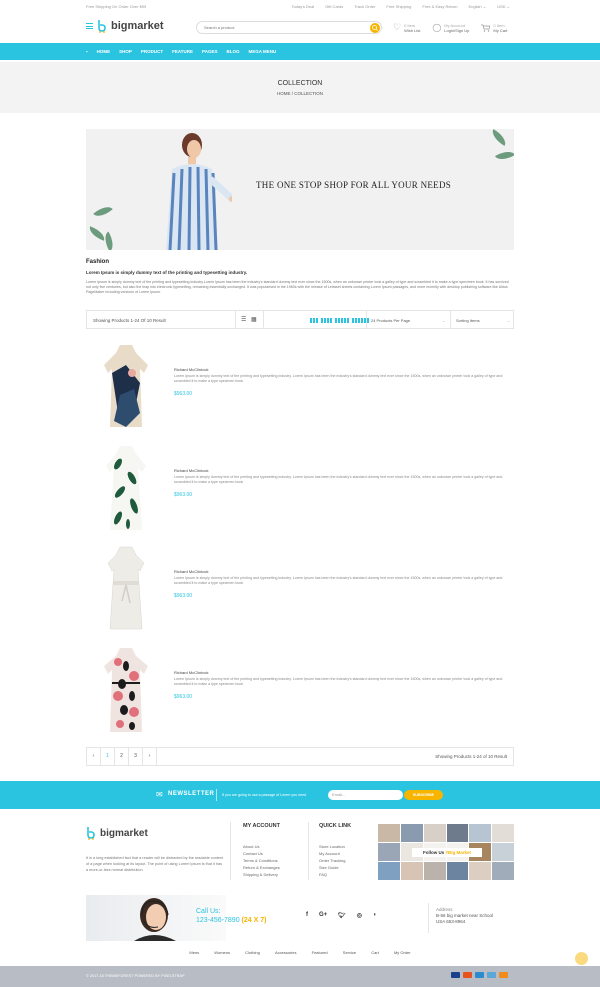 This screenshot has width=600, height=987. What do you see at coordinates (253, 853) in the screenshot?
I see `footer-link: Contact Us` at bounding box center [253, 853].